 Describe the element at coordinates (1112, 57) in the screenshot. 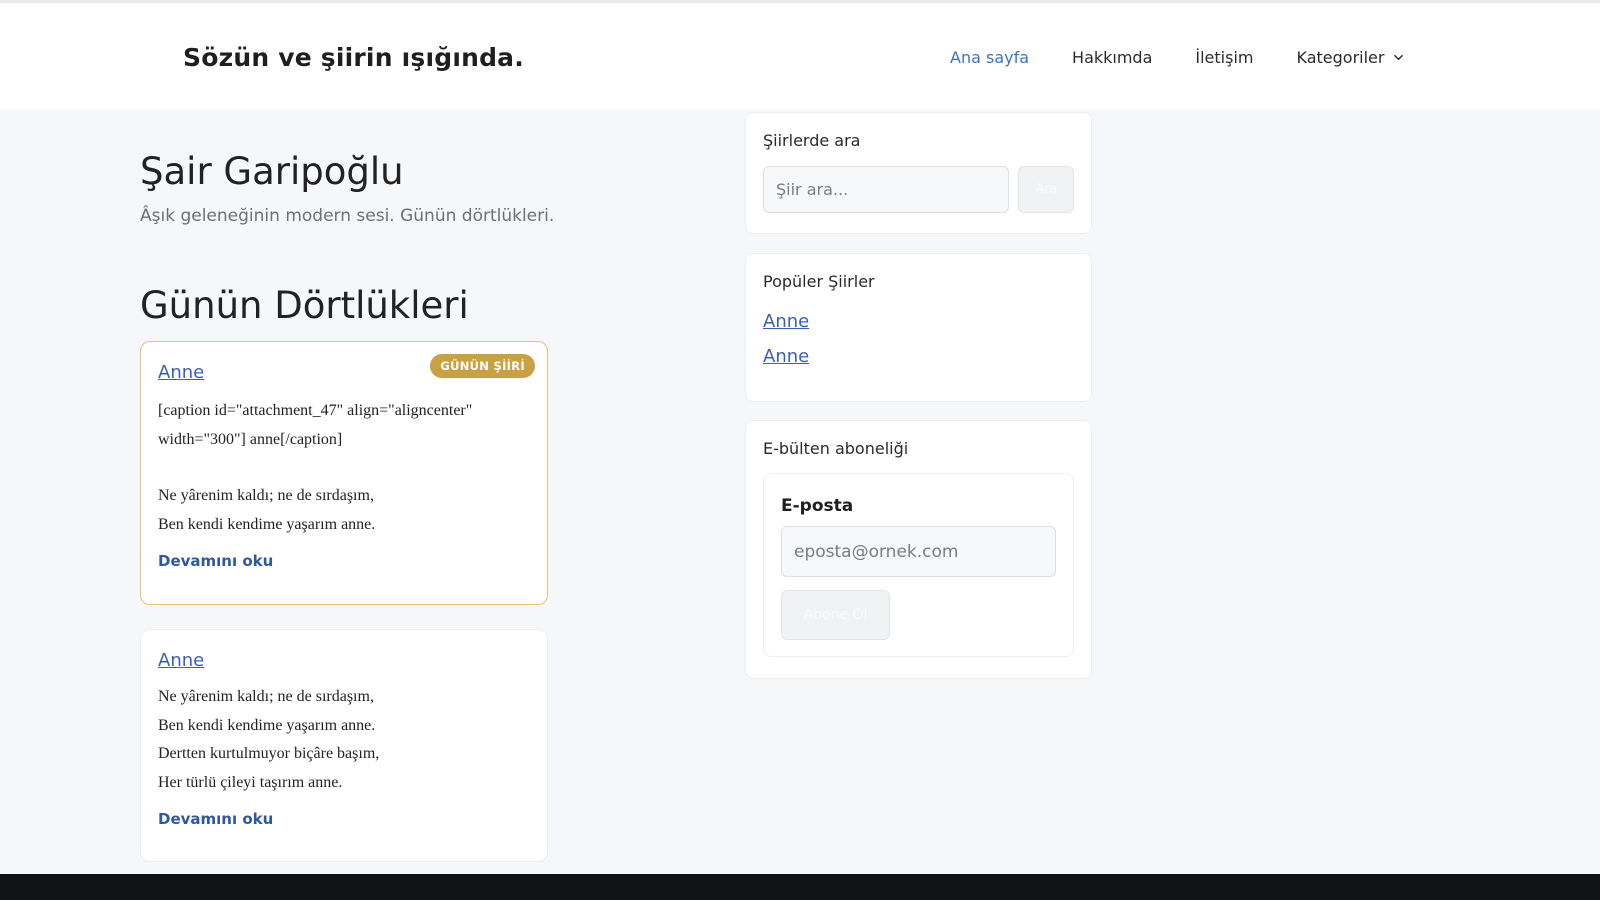

I see `nav-about: Hakkımda` at that location.